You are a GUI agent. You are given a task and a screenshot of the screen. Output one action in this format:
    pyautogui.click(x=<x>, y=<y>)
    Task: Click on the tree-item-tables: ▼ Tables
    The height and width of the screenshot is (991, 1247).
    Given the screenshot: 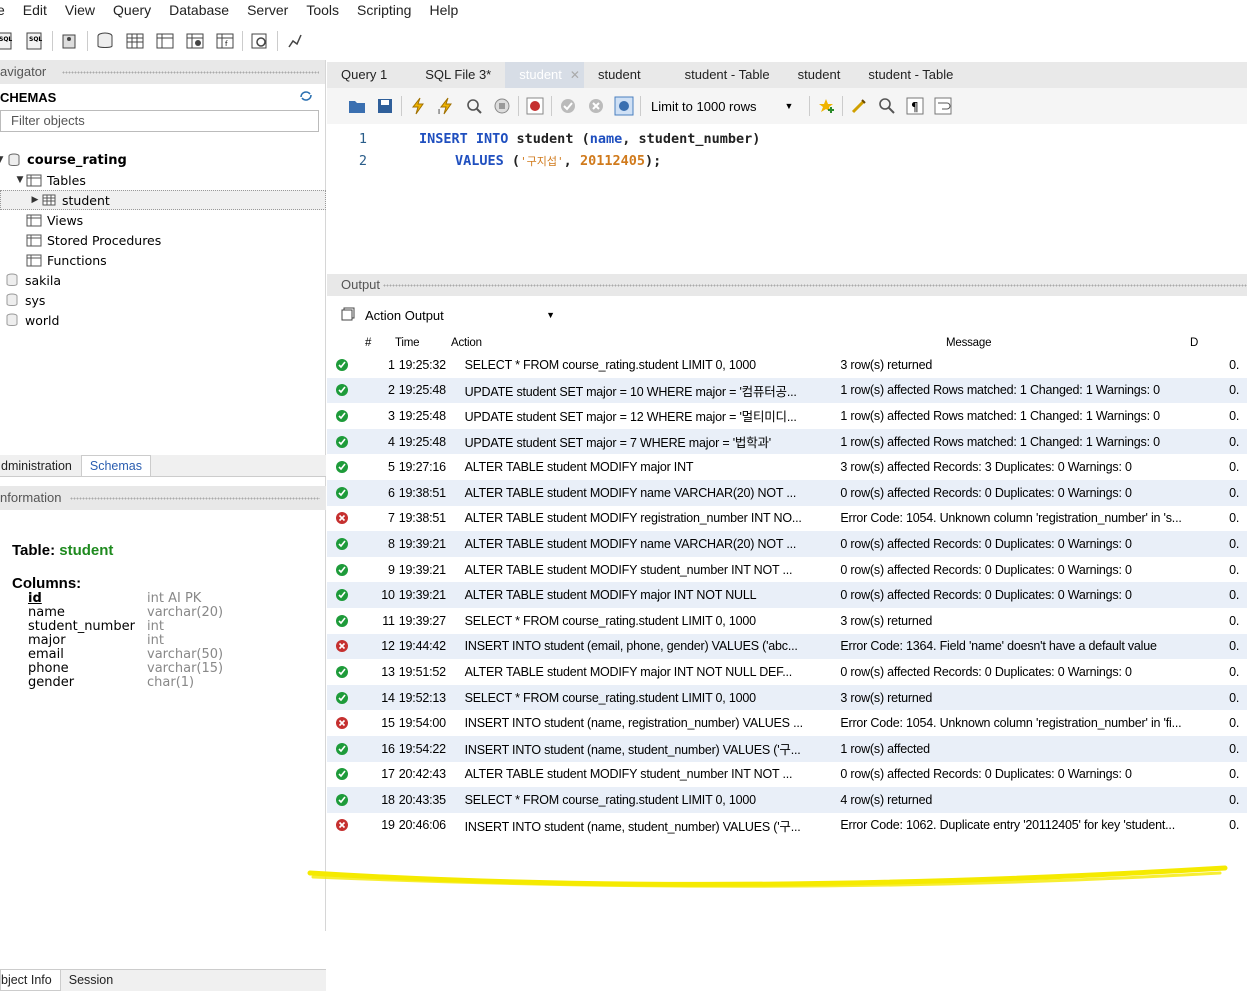 What is the action you would take?
    pyautogui.click(x=163, y=180)
    